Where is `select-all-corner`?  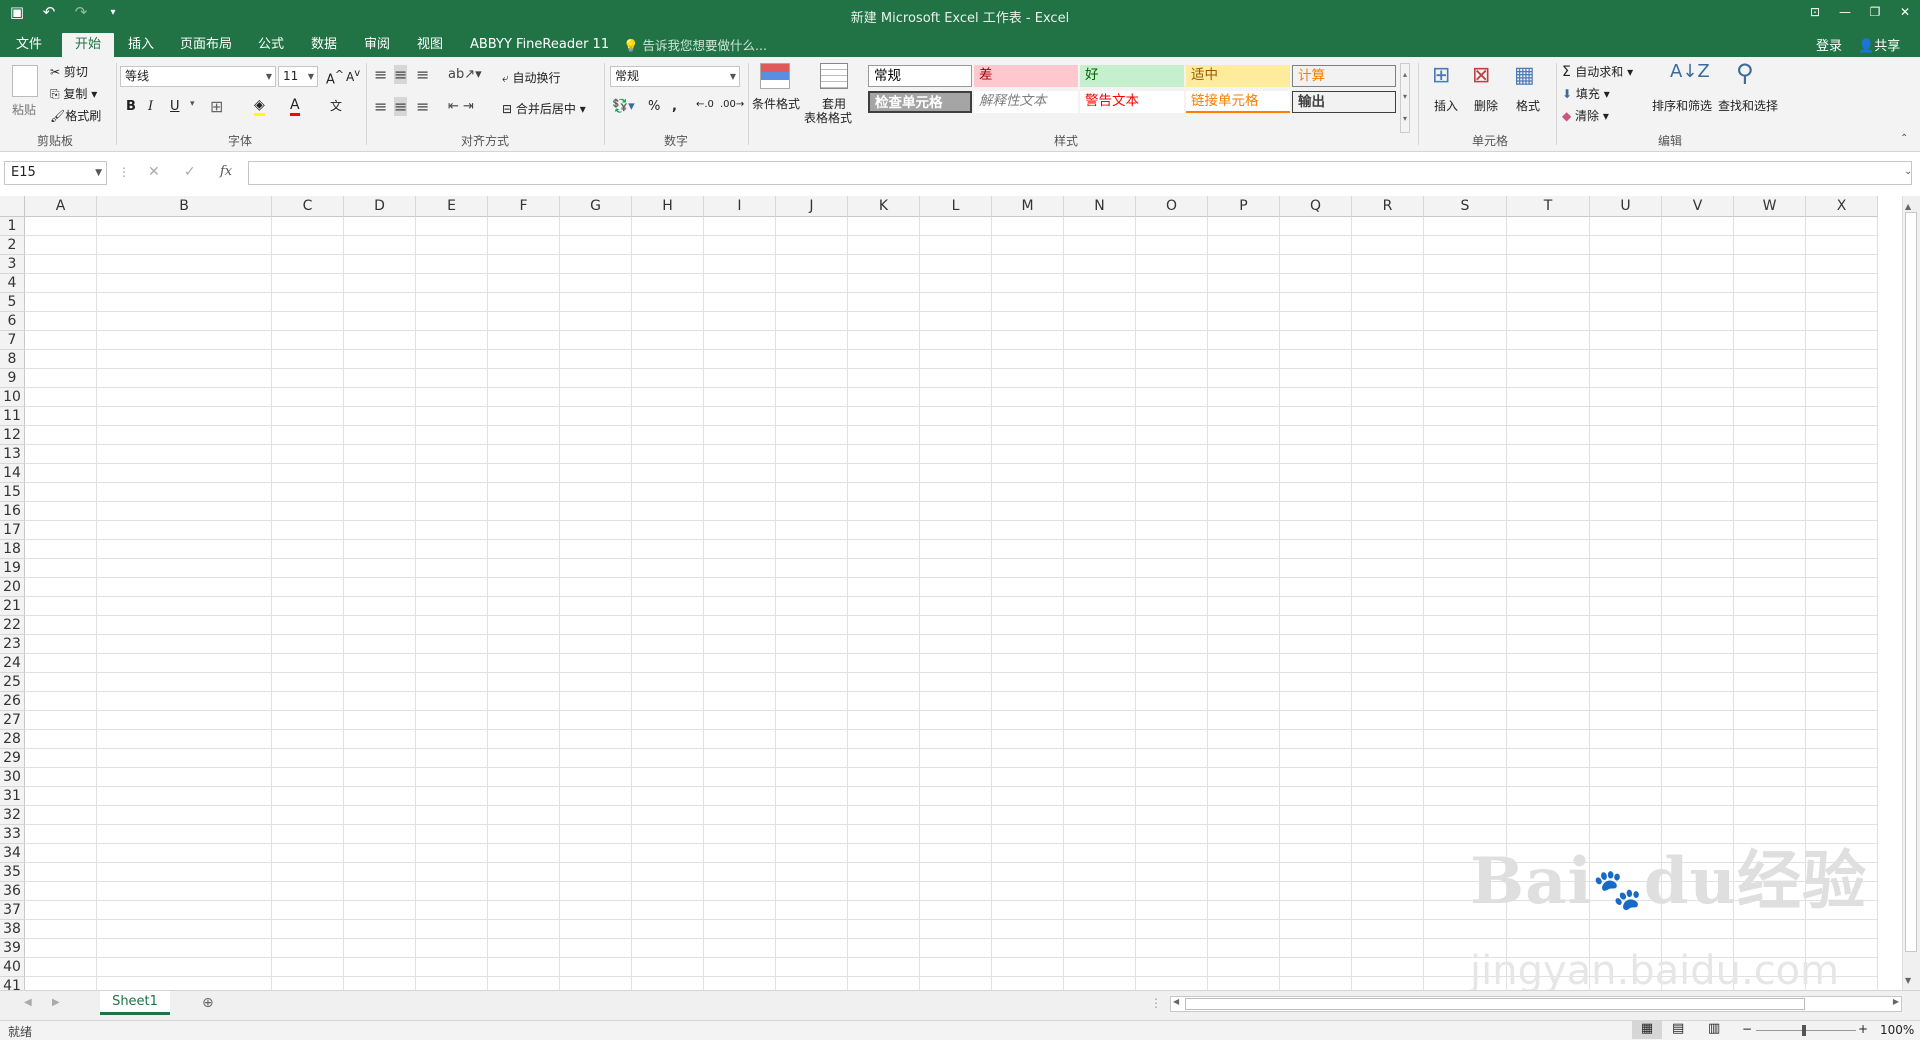 select-all-corner is located at coordinates (12, 206).